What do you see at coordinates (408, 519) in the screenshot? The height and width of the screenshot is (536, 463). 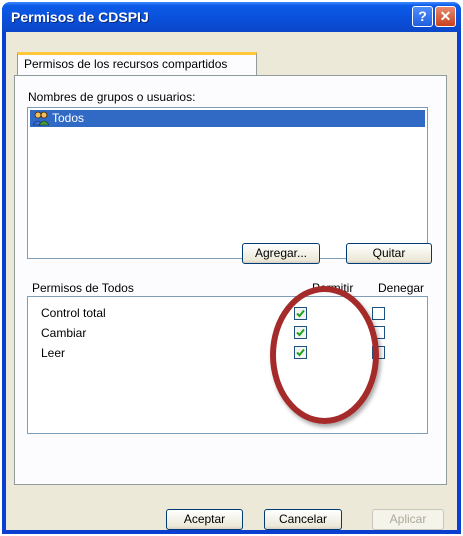 I see `apply-button: Aplicar` at bounding box center [408, 519].